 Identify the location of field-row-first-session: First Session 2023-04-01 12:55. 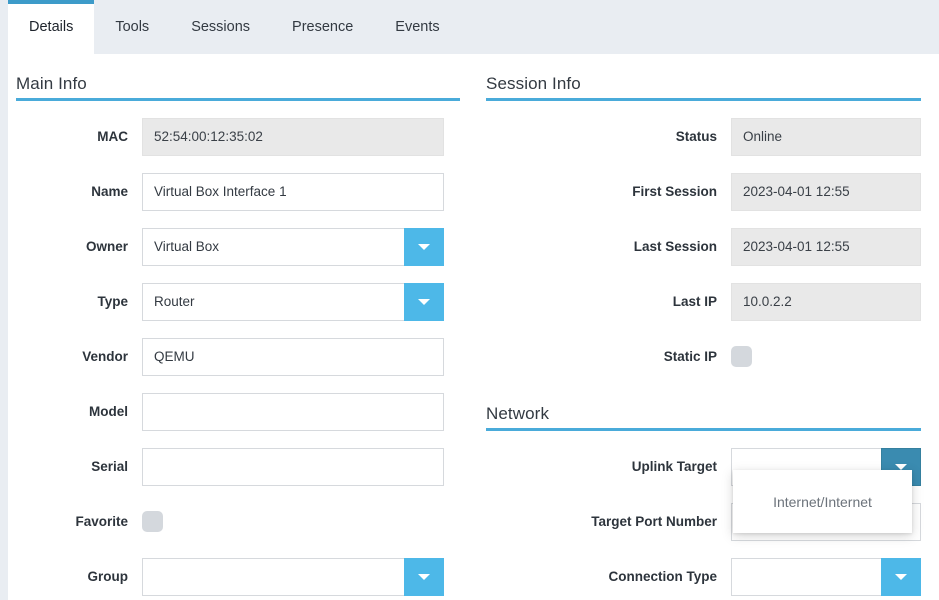
(708, 191).